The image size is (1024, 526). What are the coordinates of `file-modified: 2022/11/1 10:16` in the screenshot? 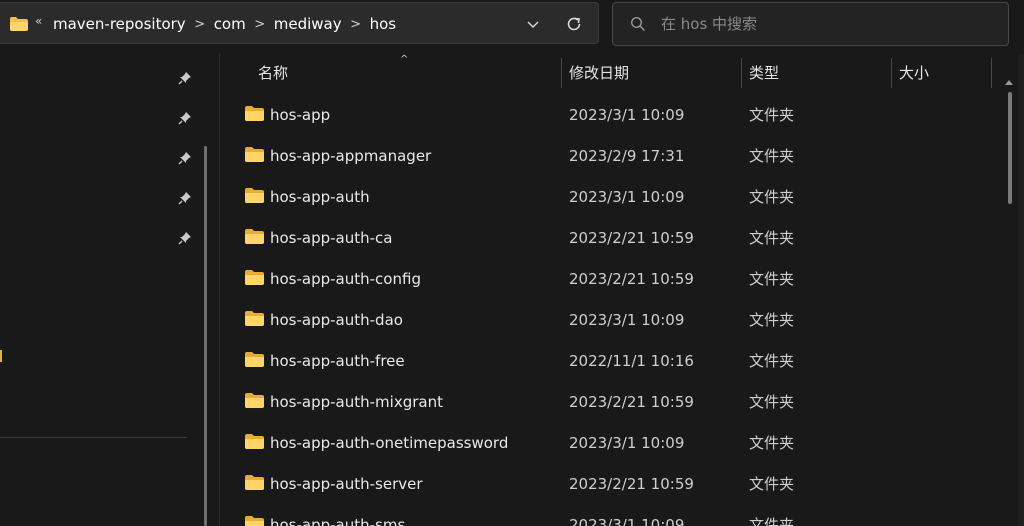 It's located at (631, 361).